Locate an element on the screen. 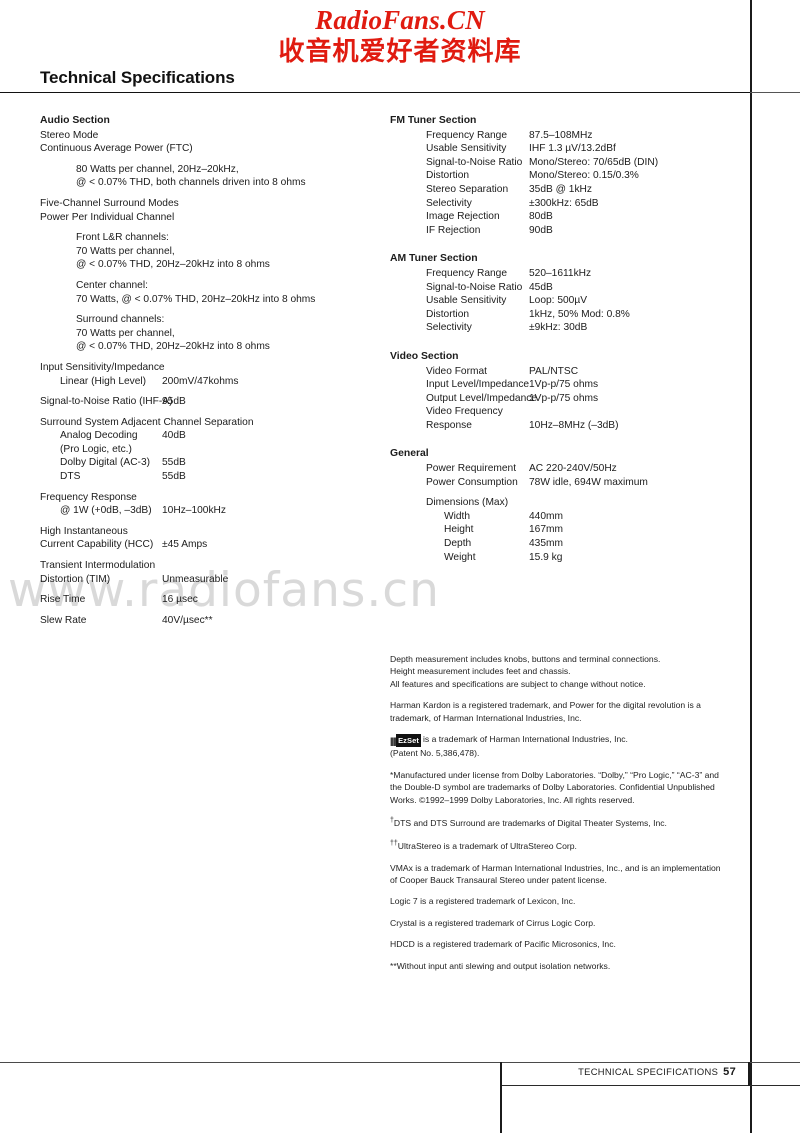 This screenshot has width=800, height=1133. spec-value: 40dB is located at coordinates (174, 436).